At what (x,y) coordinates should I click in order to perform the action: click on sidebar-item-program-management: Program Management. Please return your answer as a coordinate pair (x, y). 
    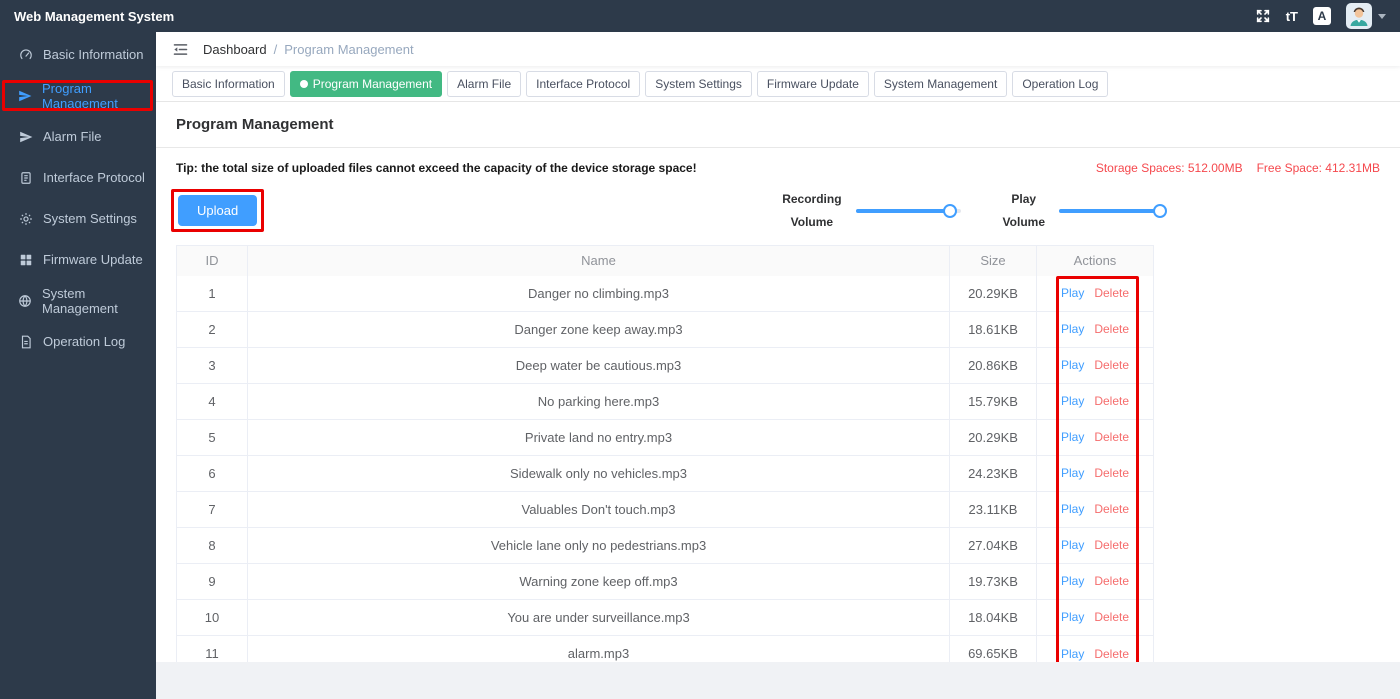
    Looking at the image, I should click on (78, 95).